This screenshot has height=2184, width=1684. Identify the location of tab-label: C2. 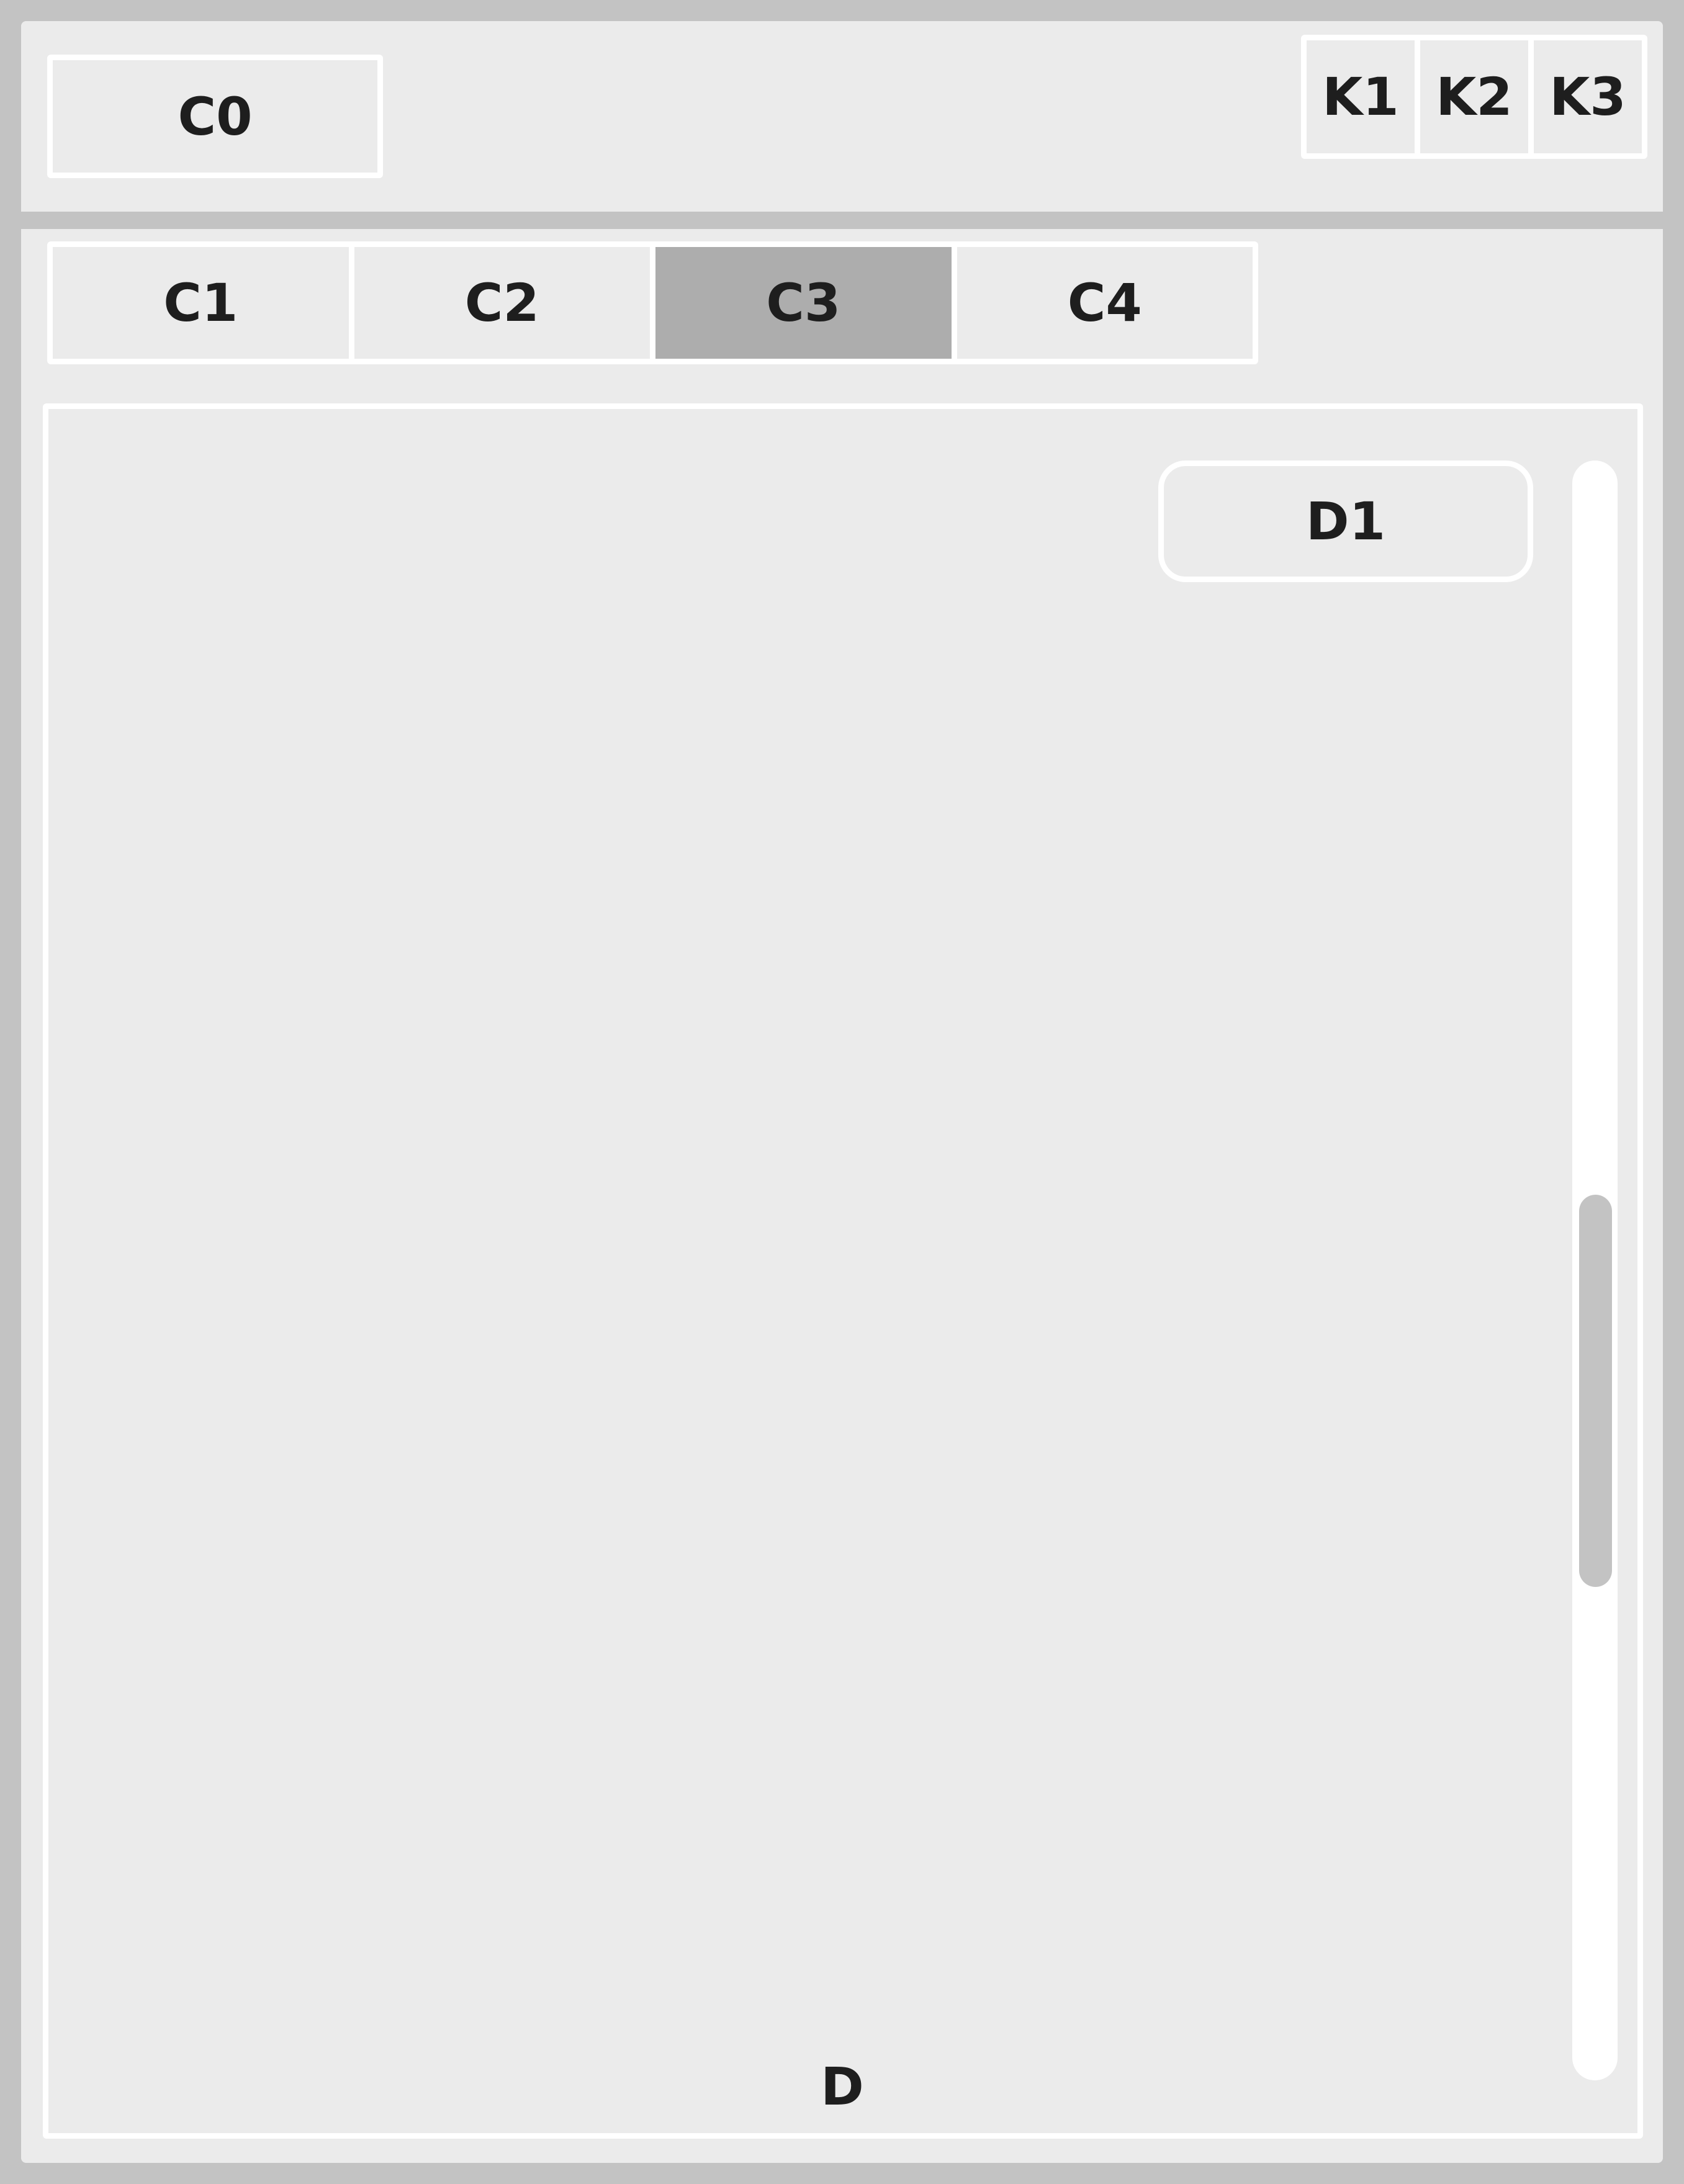
(501, 302).